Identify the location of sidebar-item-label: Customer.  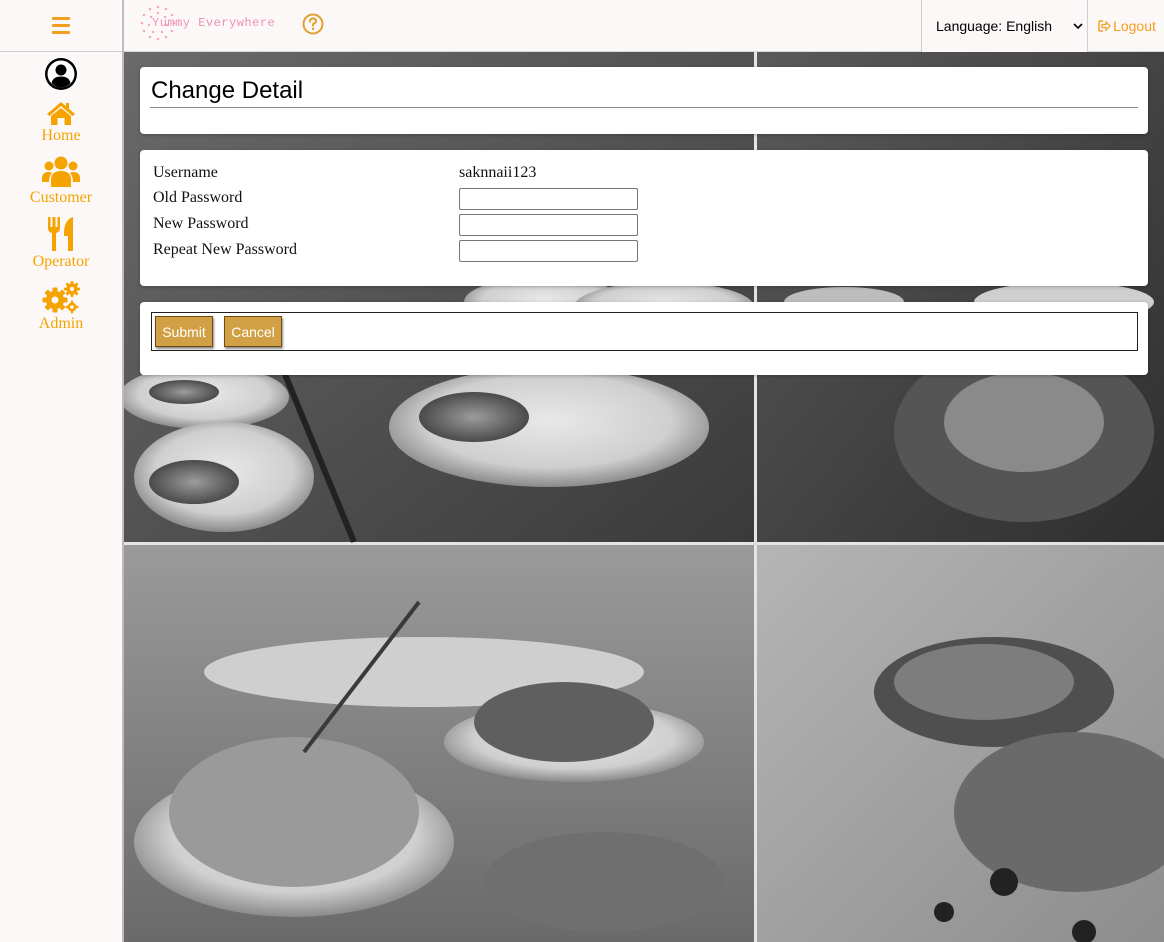
(61, 197).